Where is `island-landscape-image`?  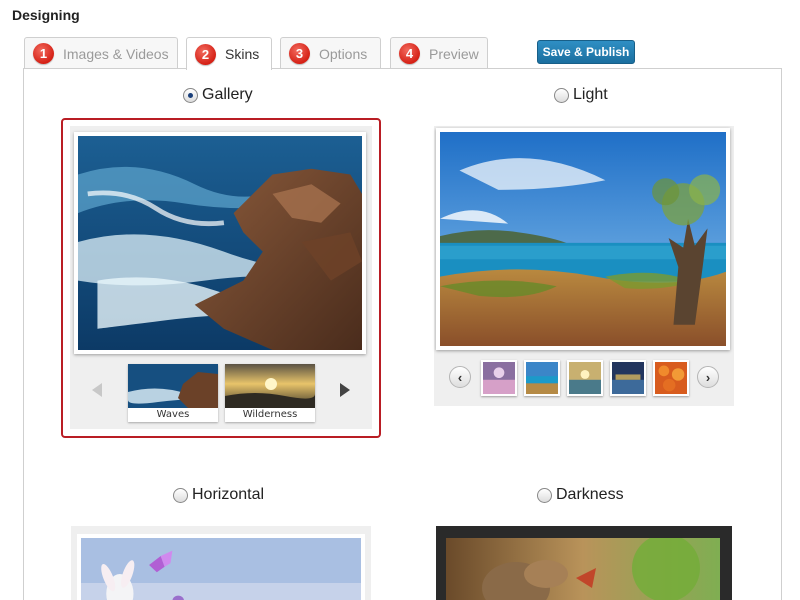
island-landscape-image is located at coordinates (583, 239).